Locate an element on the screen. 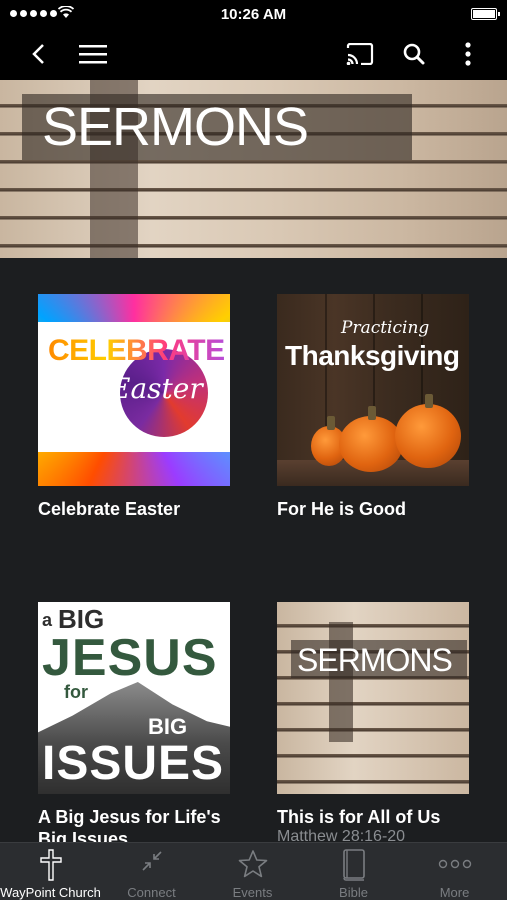  series-title: A Big Jesus for Life's Big Issues is located at coordinates (129, 824).